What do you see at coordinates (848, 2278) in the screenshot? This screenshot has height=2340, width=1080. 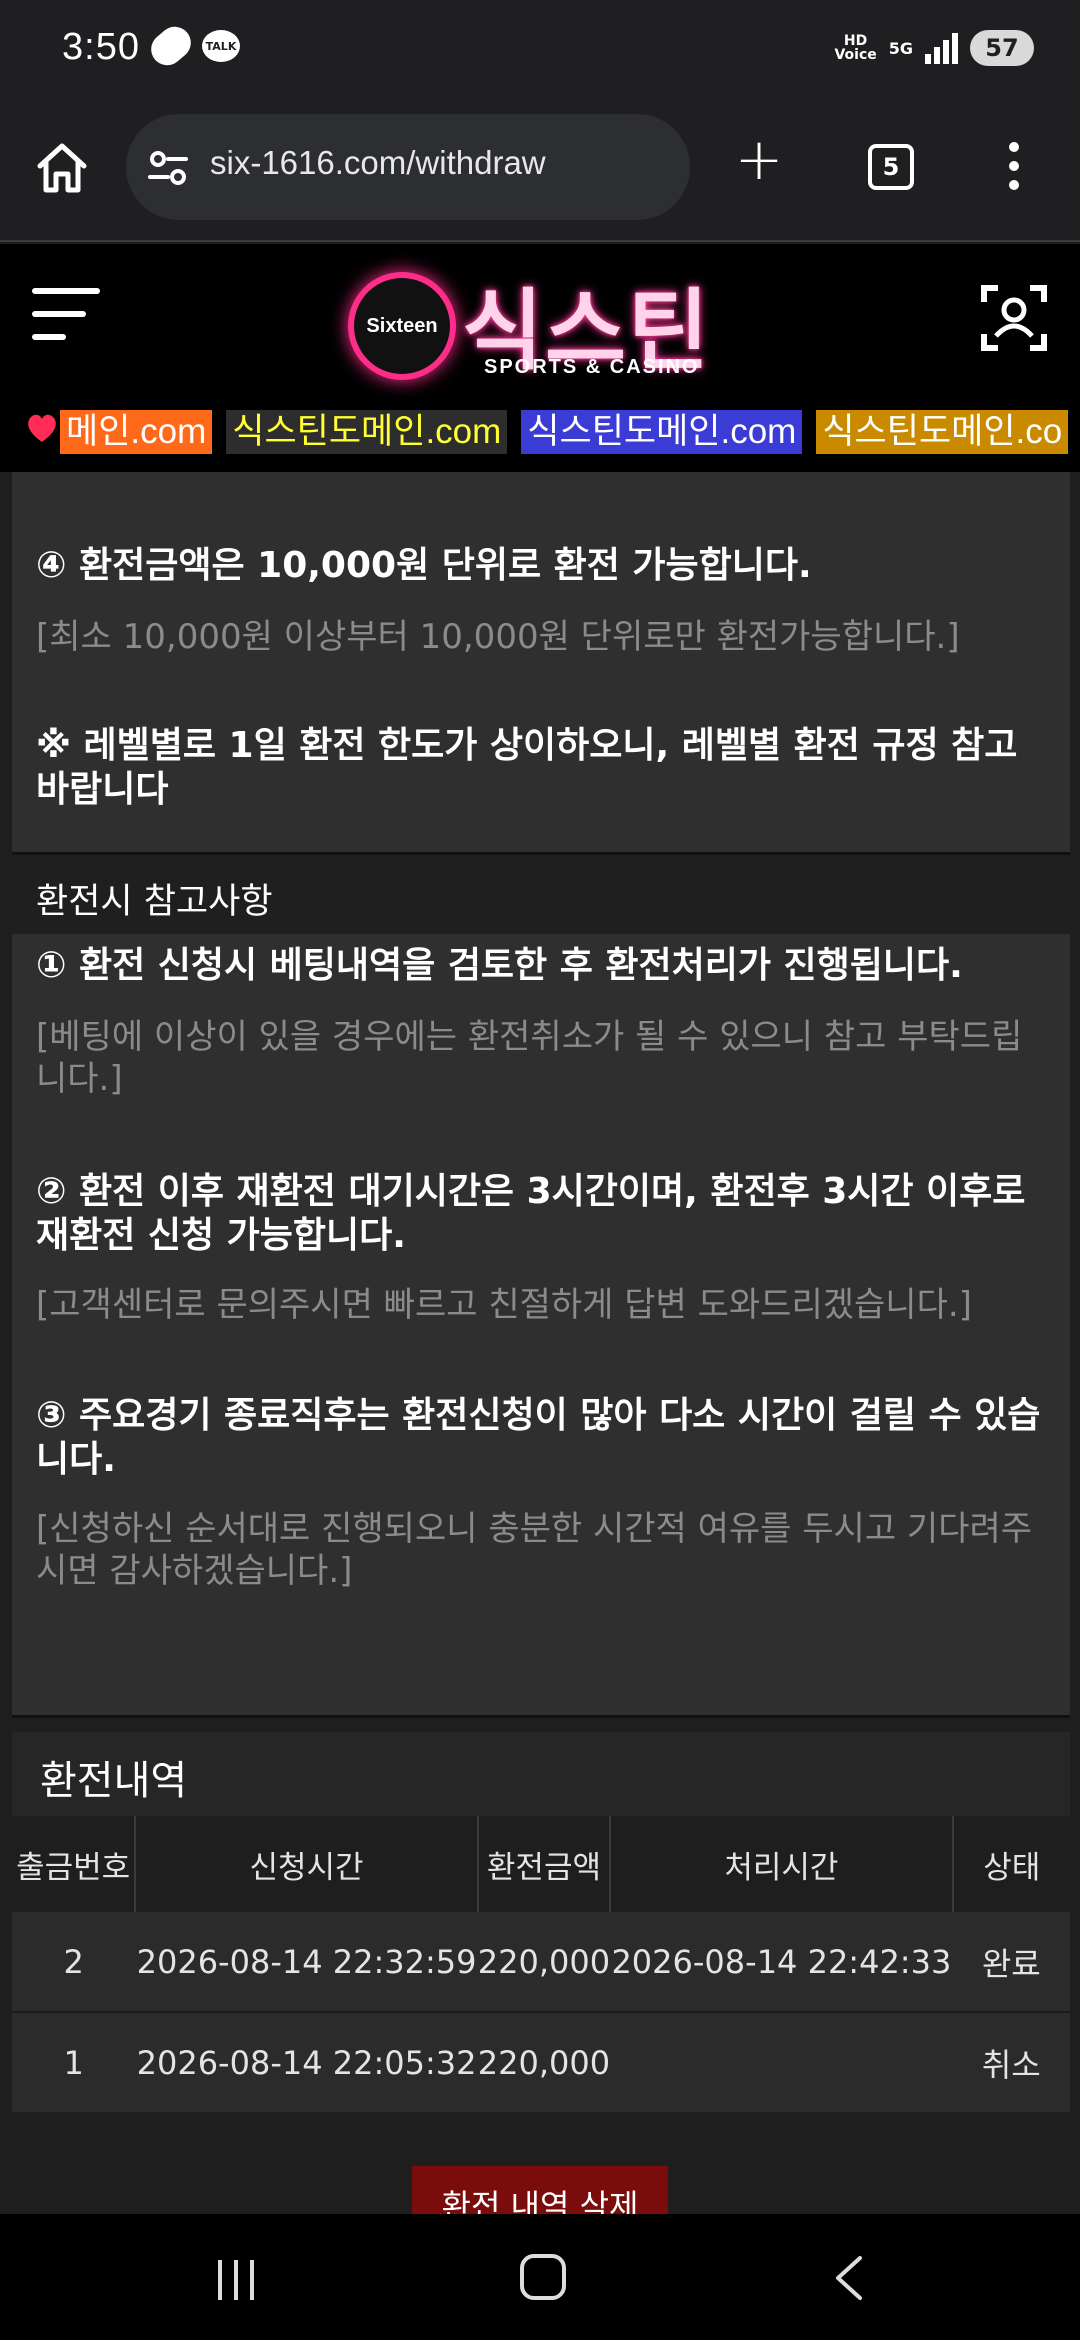 I see `back-icon` at bounding box center [848, 2278].